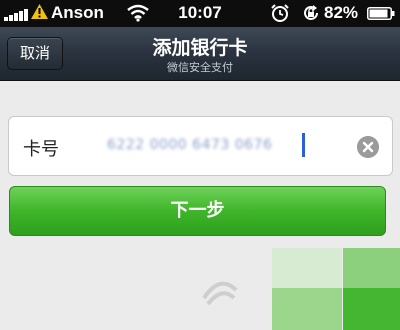 Image resolution: width=400 pixels, height=330 pixels. I want to click on next-step-button: 下一步, so click(197, 211).